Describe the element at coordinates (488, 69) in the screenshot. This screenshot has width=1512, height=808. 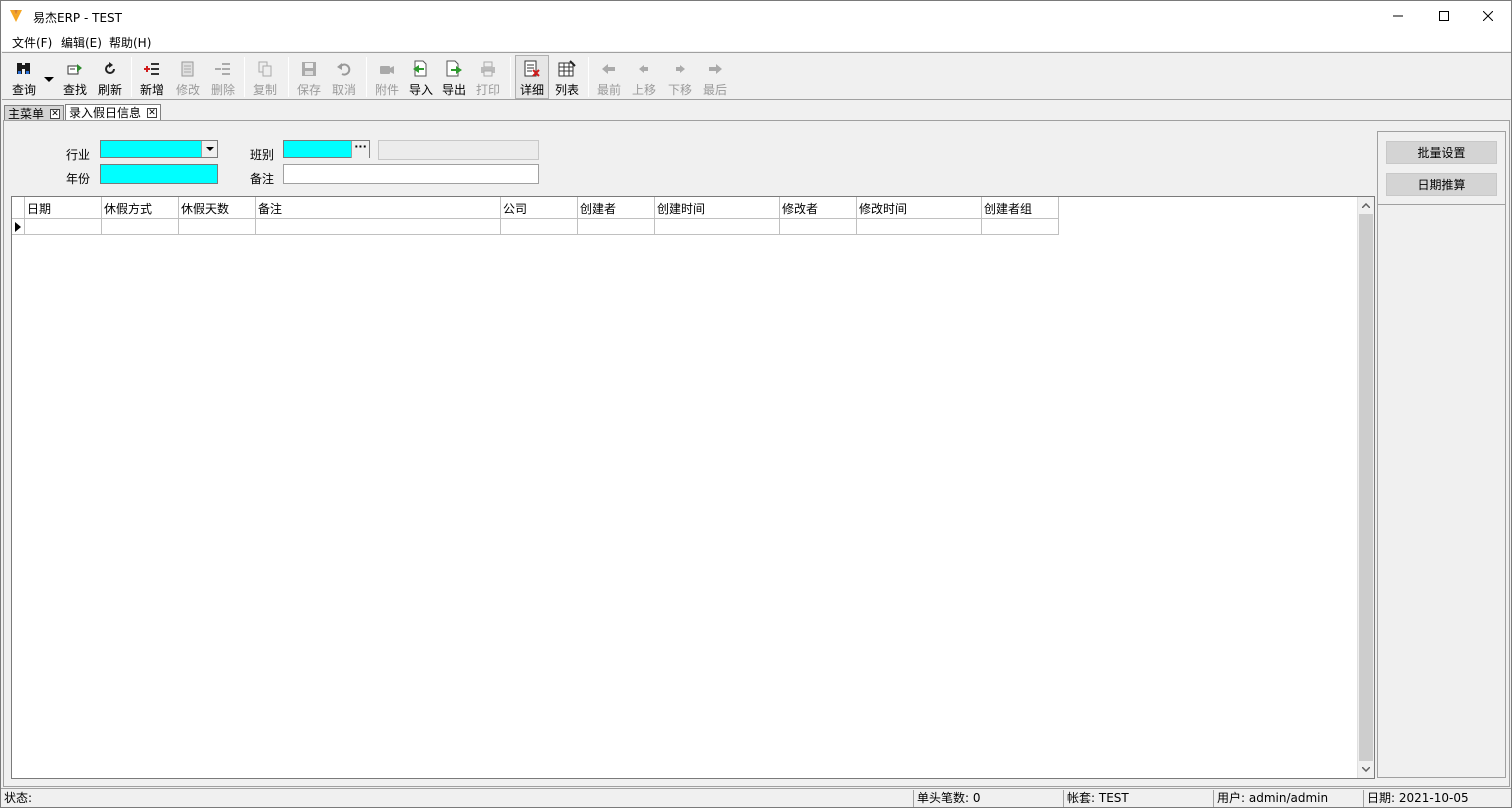
I see `printer-icon` at that location.